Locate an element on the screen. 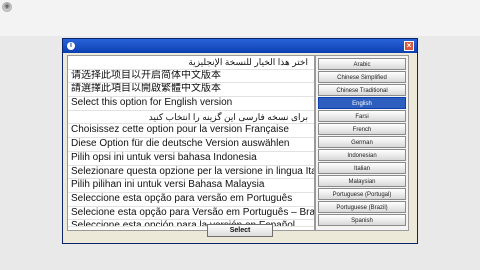 Image resolution: width=480 pixels, height=270 pixels. select-button: Select is located at coordinates (240, 230).